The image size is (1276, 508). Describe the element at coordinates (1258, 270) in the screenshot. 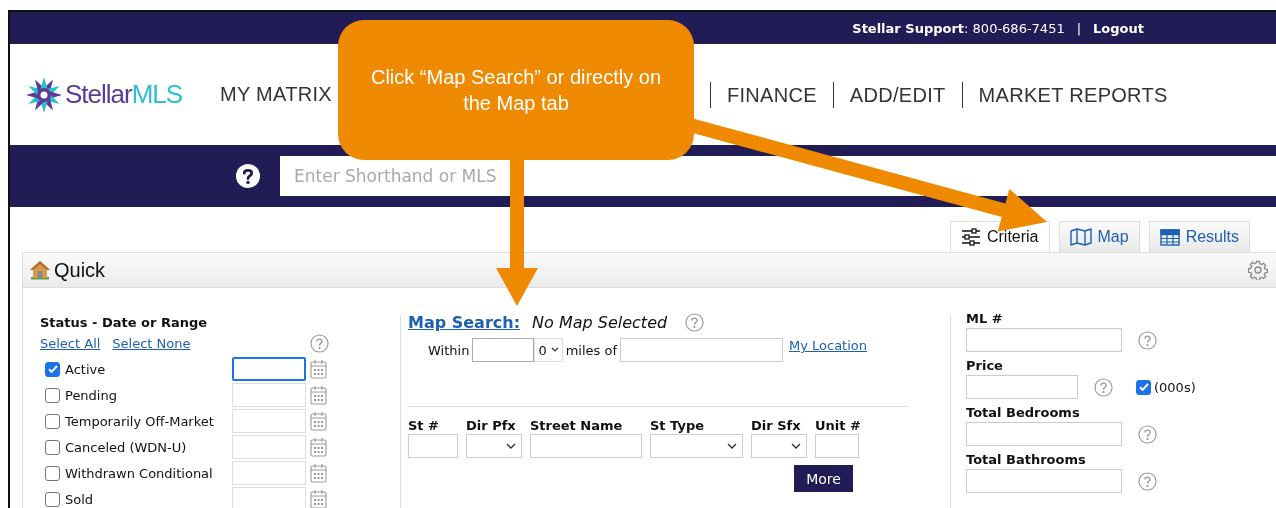

I see `settings-icon` at that location.